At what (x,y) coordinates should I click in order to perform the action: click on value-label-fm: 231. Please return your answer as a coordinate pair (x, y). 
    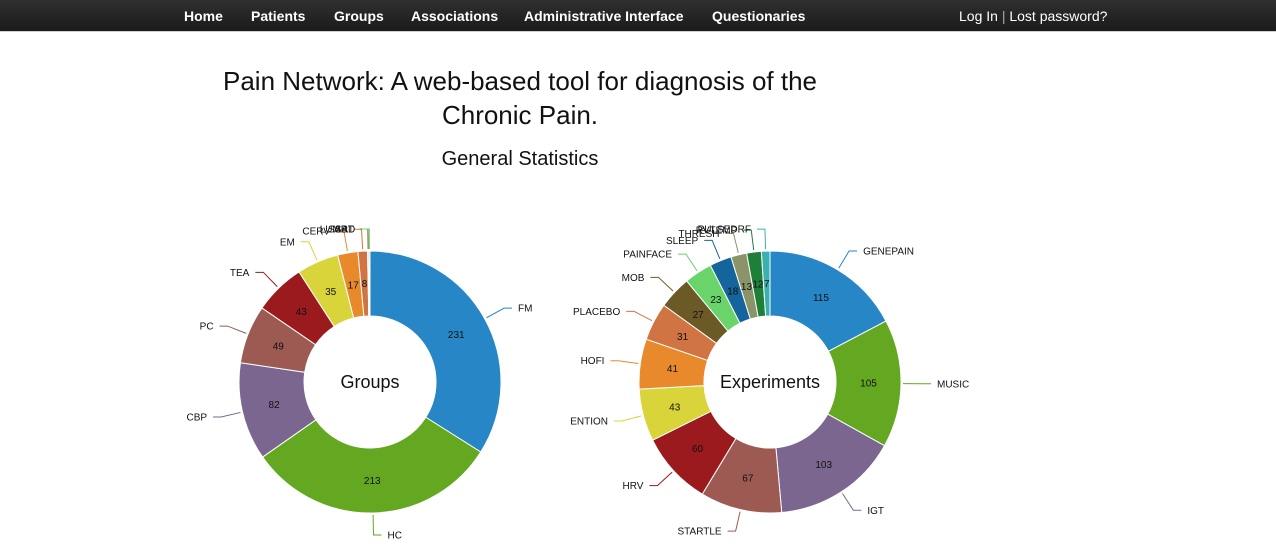
    Looking at the image, I should click on (456, 335).